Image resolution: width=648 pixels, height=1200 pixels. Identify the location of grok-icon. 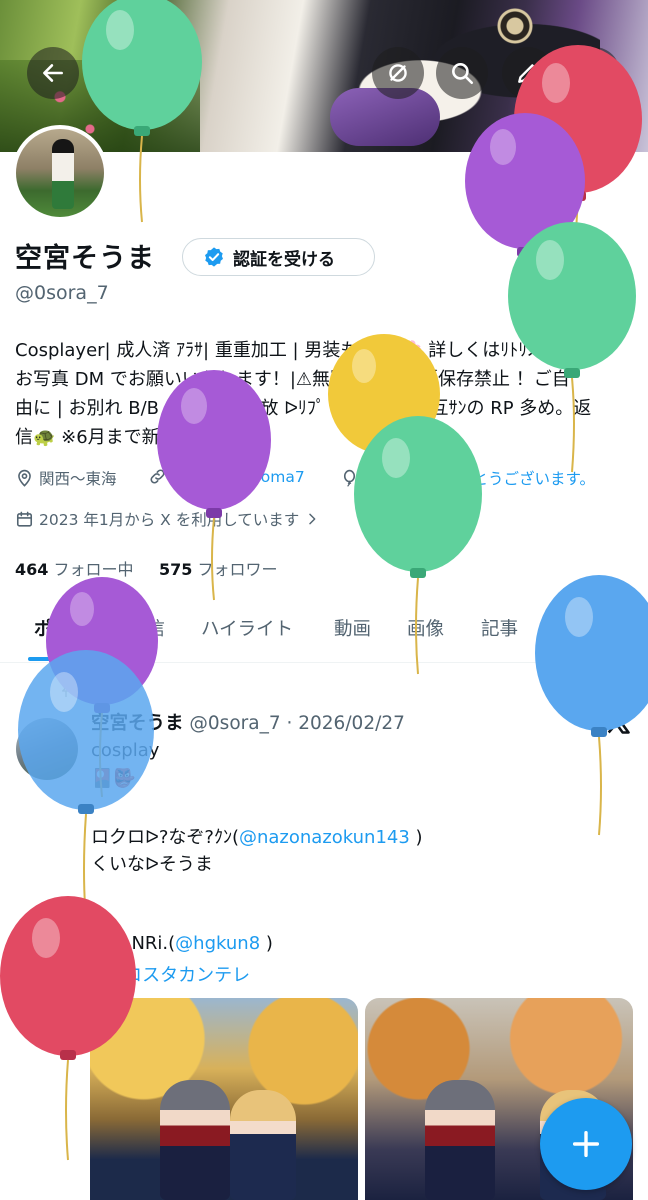
(398, 73).